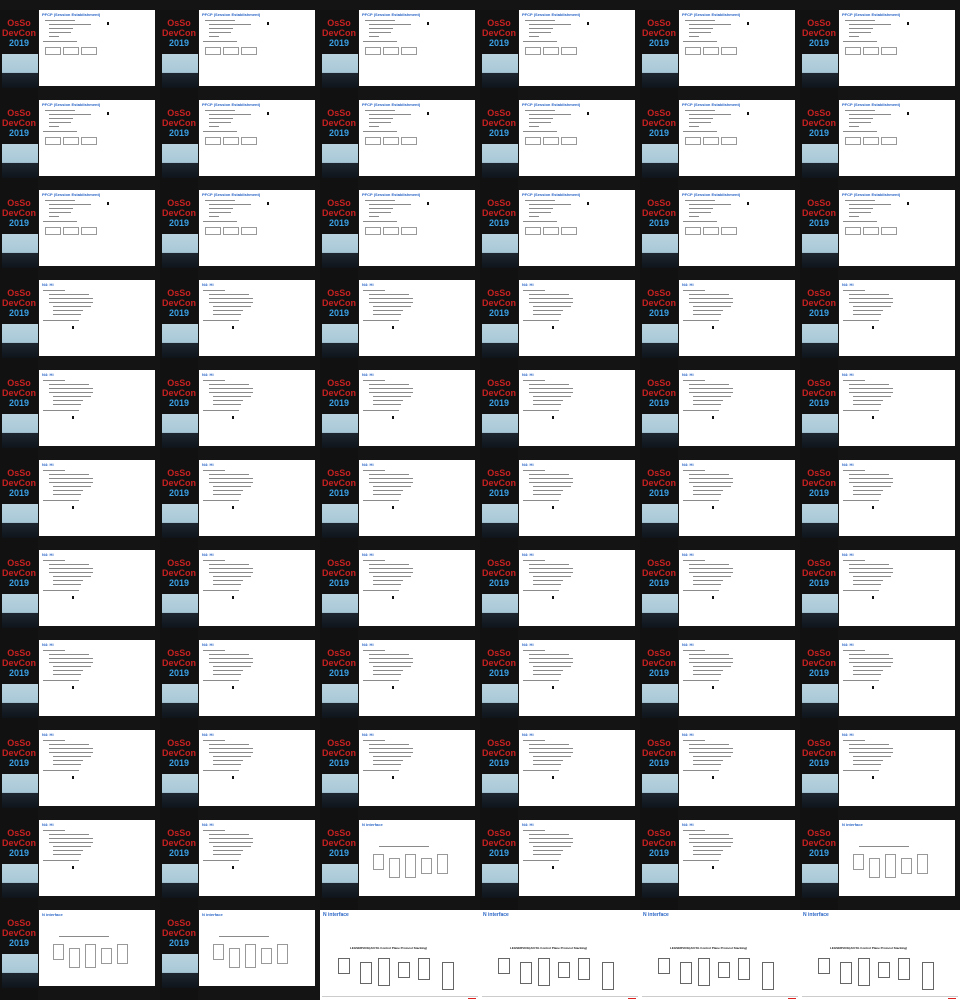 This screenshot has width=960, height=1000. What do you see at coordinates (768, 976) in the screenshot?
I see `protocol-stack-column` at bounding box center [768, 976].